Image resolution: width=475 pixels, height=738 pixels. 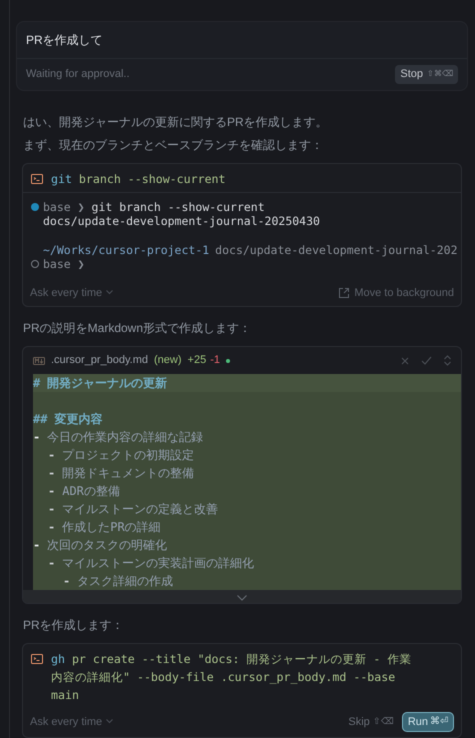 What do you see at coordinates (78, 419) in the screenshot?
I see `heading-text: 変更内容` at bounding box center [78, 419].